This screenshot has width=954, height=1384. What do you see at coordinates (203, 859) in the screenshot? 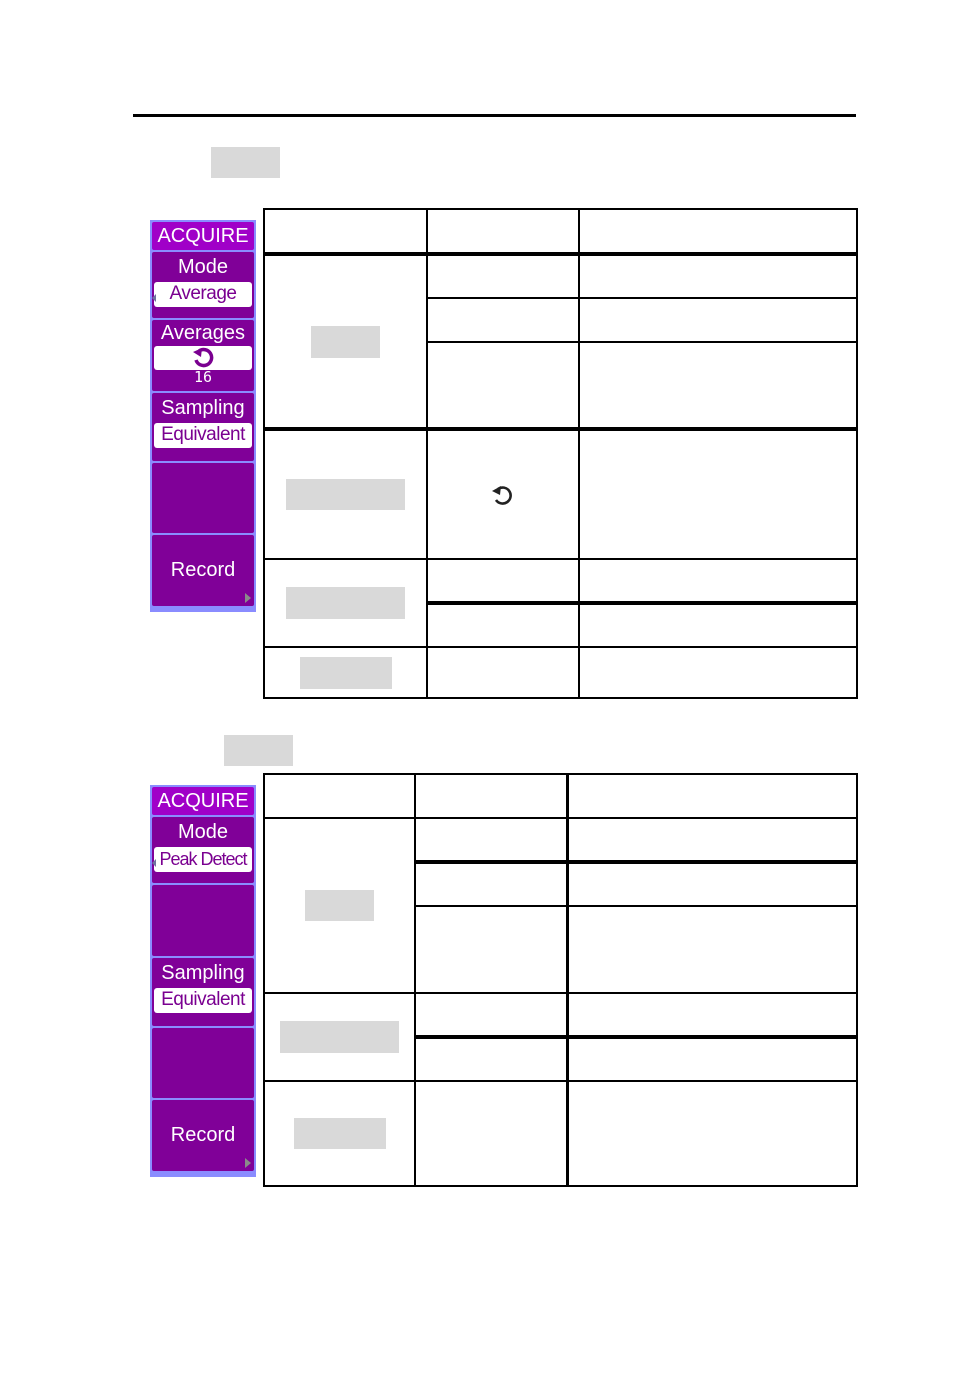
I see `mode-value: Peak Detect` at bounding box center [203, 859].